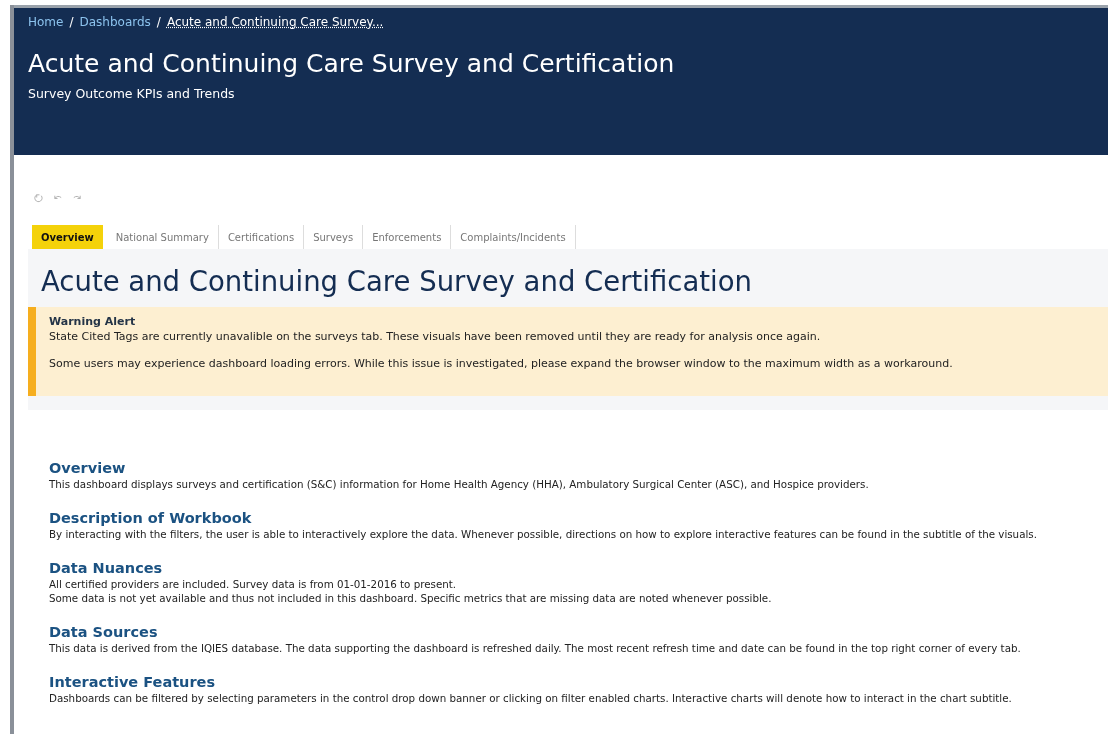 This screenshot has width=1108, height=734. What do you see at coordinates (46, 22) in the screenshot?
I see `breadcrumb-link: Home` at bounding box center [46, 22].